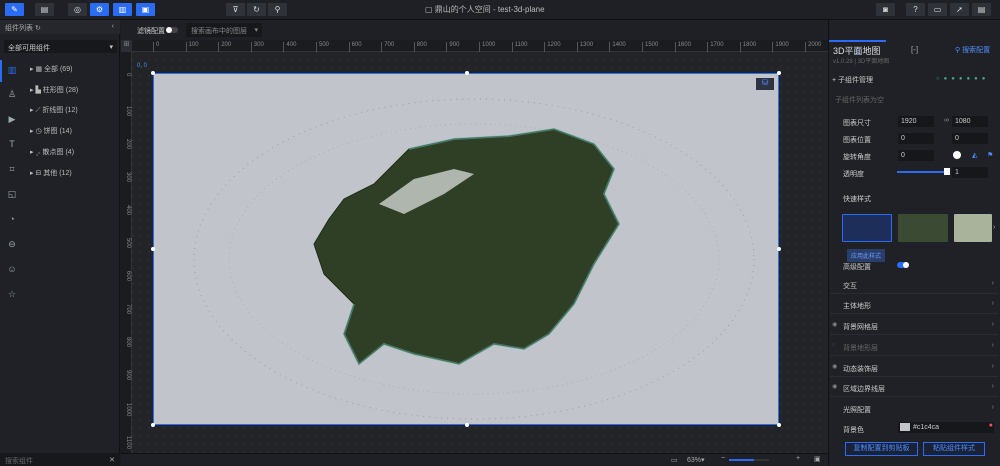 This screenshot has width=1000, height=466. I want to click on style-thumb-blue, so click(867, 228).